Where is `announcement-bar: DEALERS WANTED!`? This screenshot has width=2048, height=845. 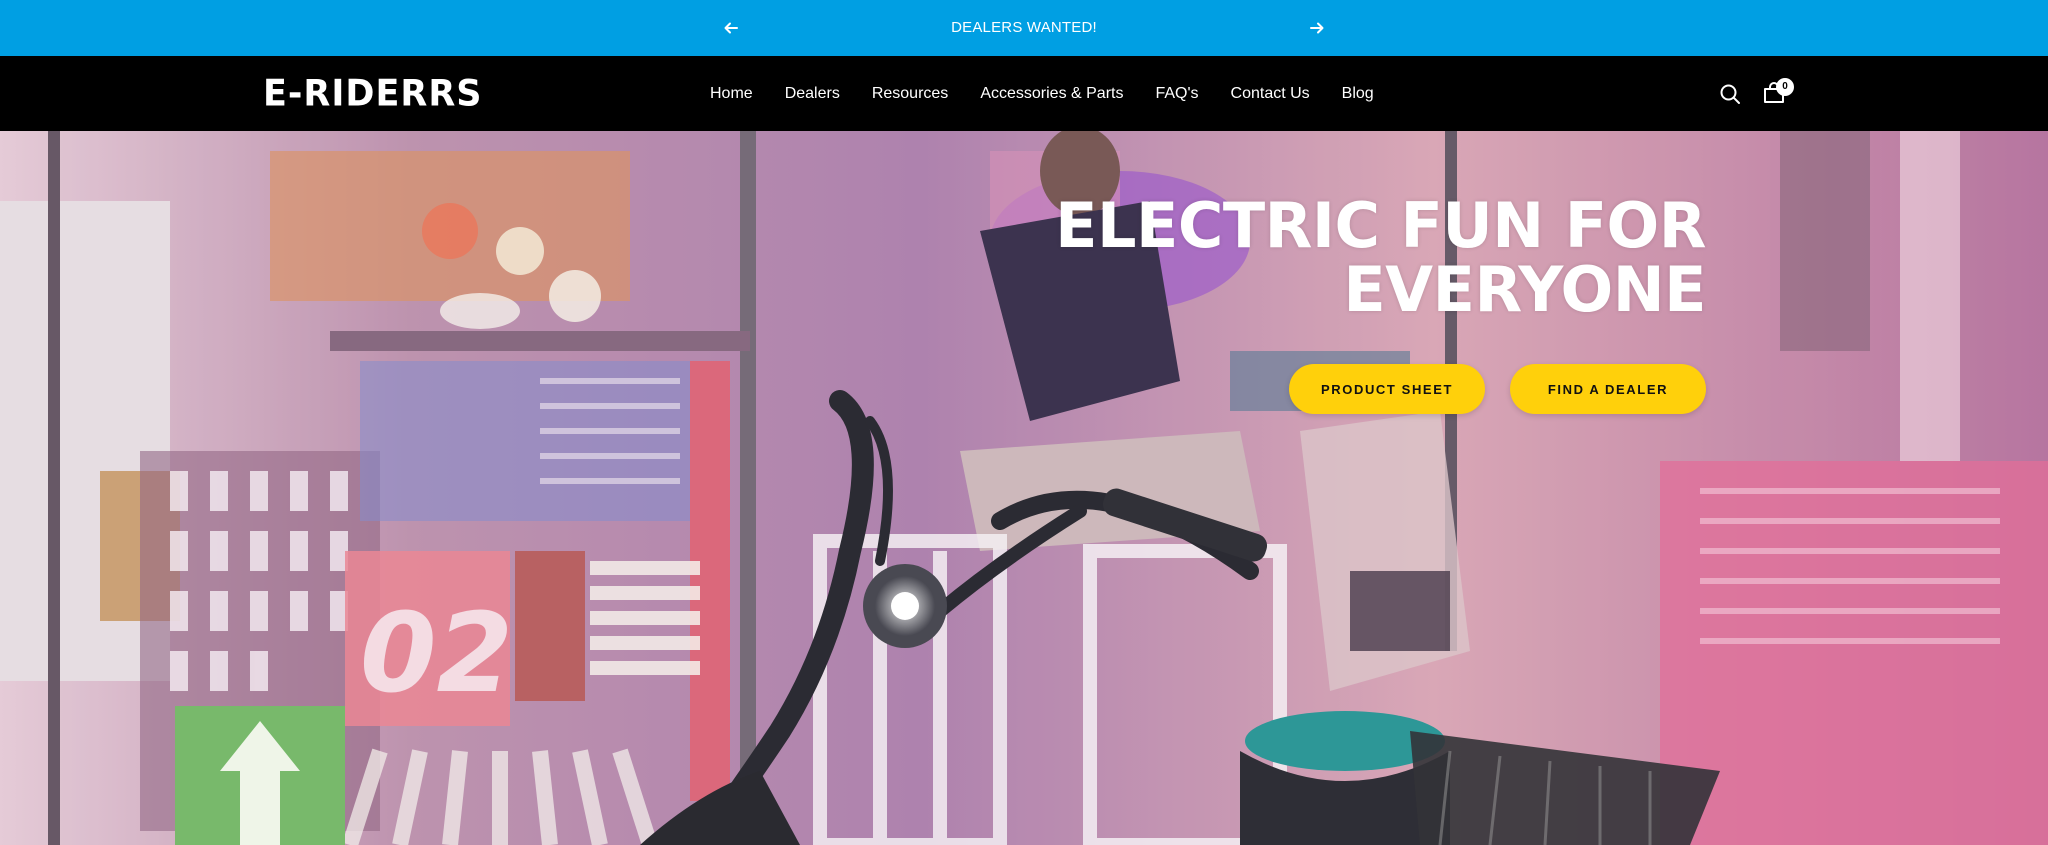 announcement-bar: DEALERS WANTED! is located at coordinates (1024, 28).